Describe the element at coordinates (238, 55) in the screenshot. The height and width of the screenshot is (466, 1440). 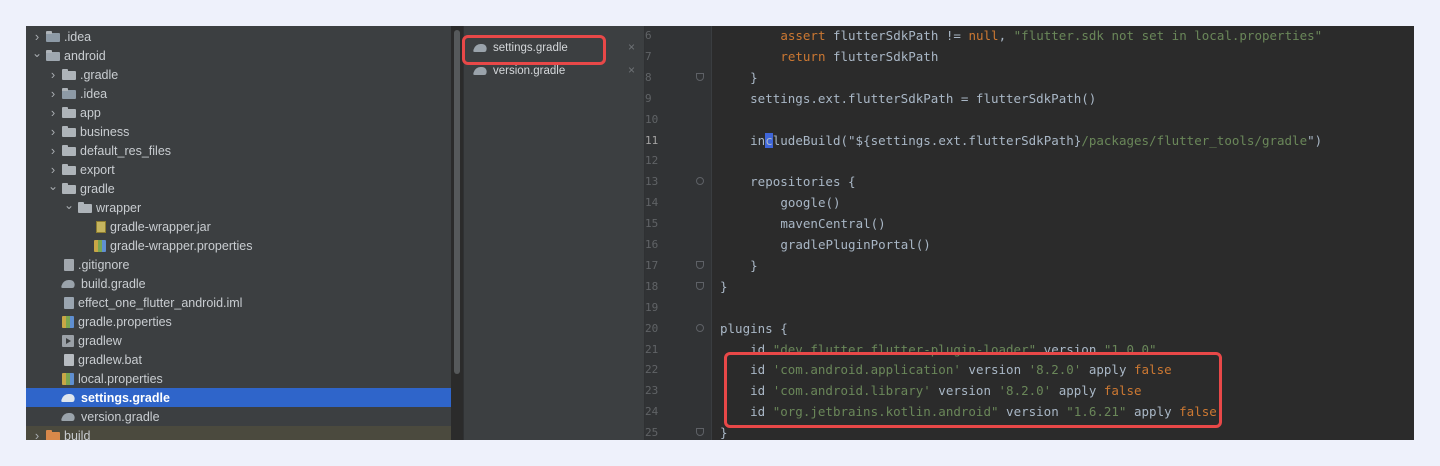
I see `tree-item-android: ⌄ android` at that location.